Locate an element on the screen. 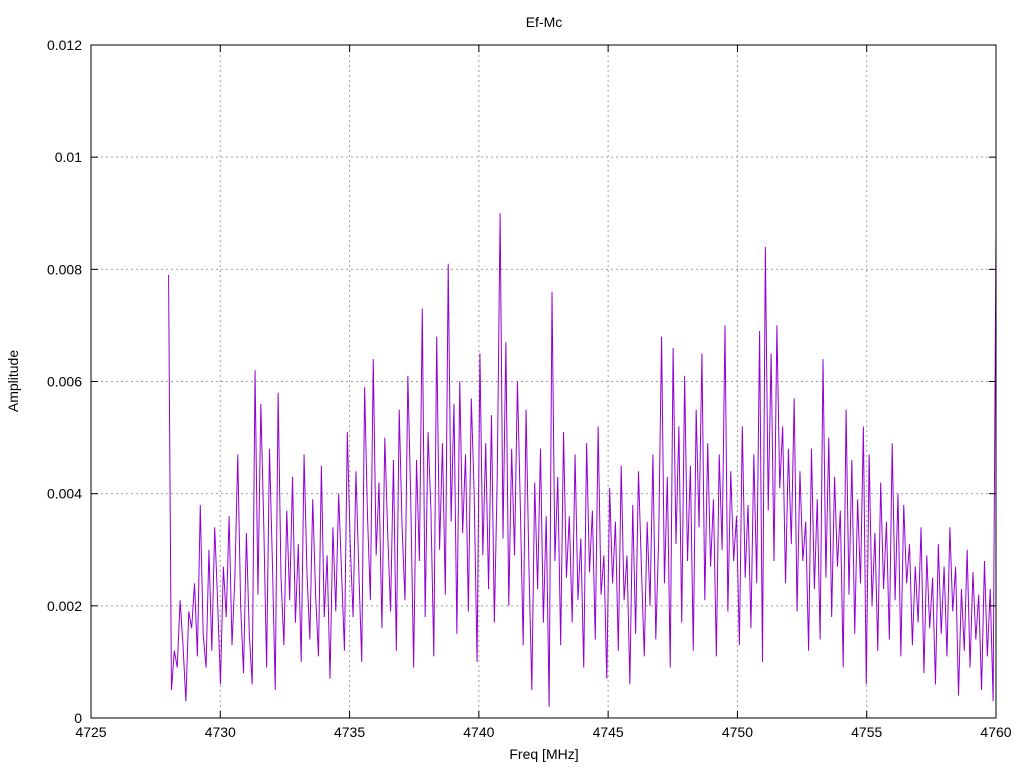 This screenshot has width=1024, height=768. x-tick-label: 4735 is located at coordinates (349, 732).